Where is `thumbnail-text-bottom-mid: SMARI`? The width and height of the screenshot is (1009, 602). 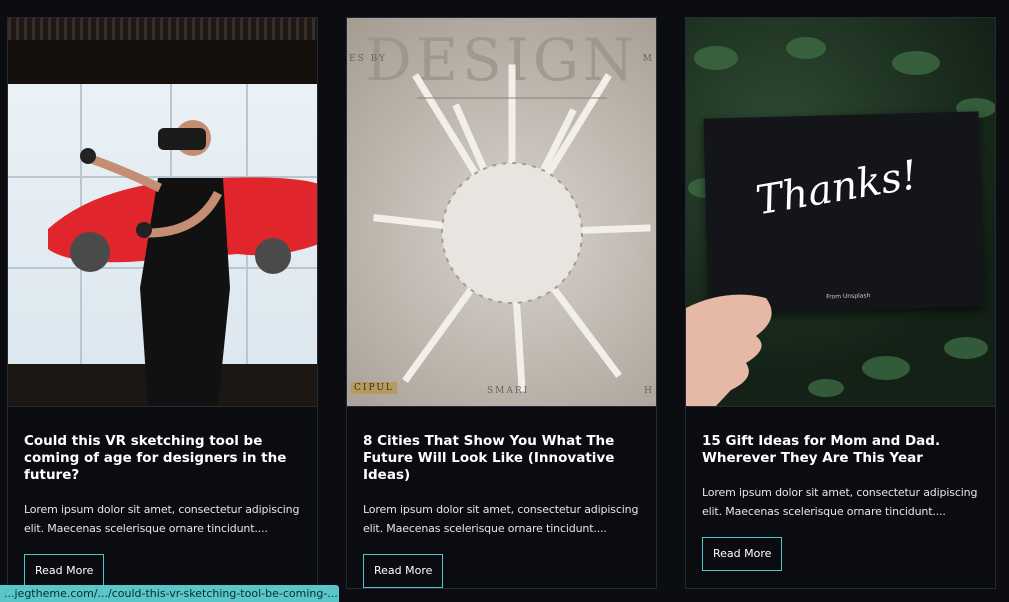
thumbnail-text-bottom-mid: SMARI is located at coordinates (508, 391).